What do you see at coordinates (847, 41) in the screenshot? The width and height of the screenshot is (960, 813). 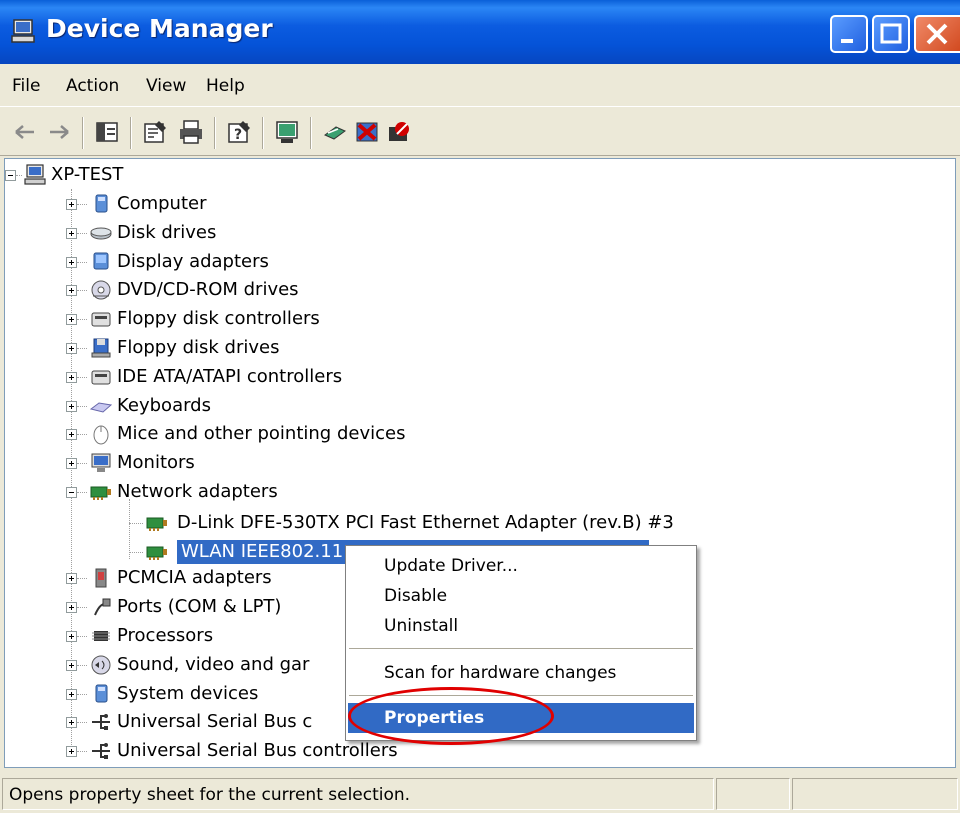 I see `minimize-icon` at bounding box center [847, 41].